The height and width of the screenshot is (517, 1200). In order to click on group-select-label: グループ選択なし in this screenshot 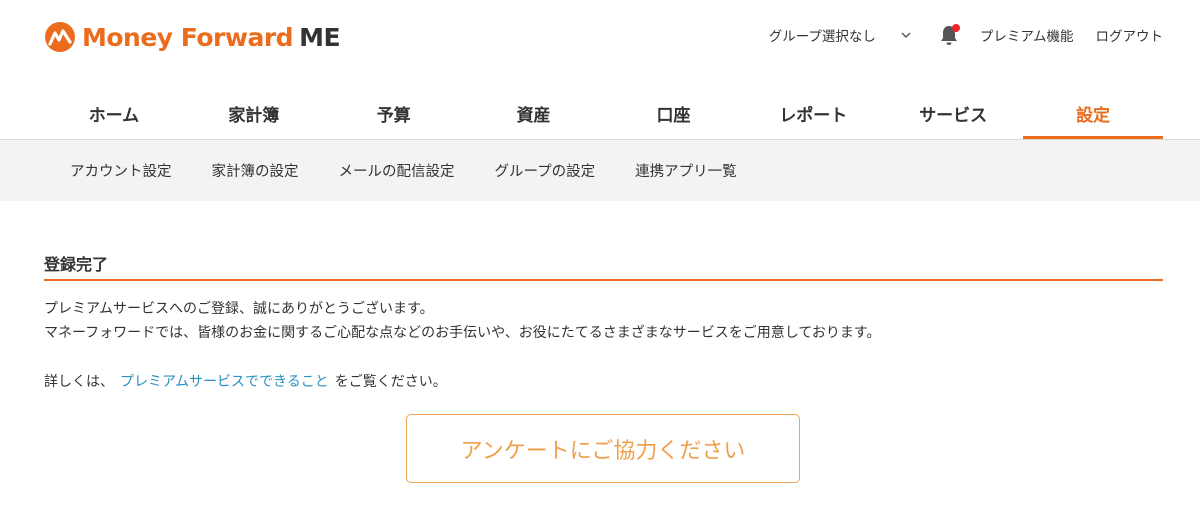, I will do `click(822, 37)`.